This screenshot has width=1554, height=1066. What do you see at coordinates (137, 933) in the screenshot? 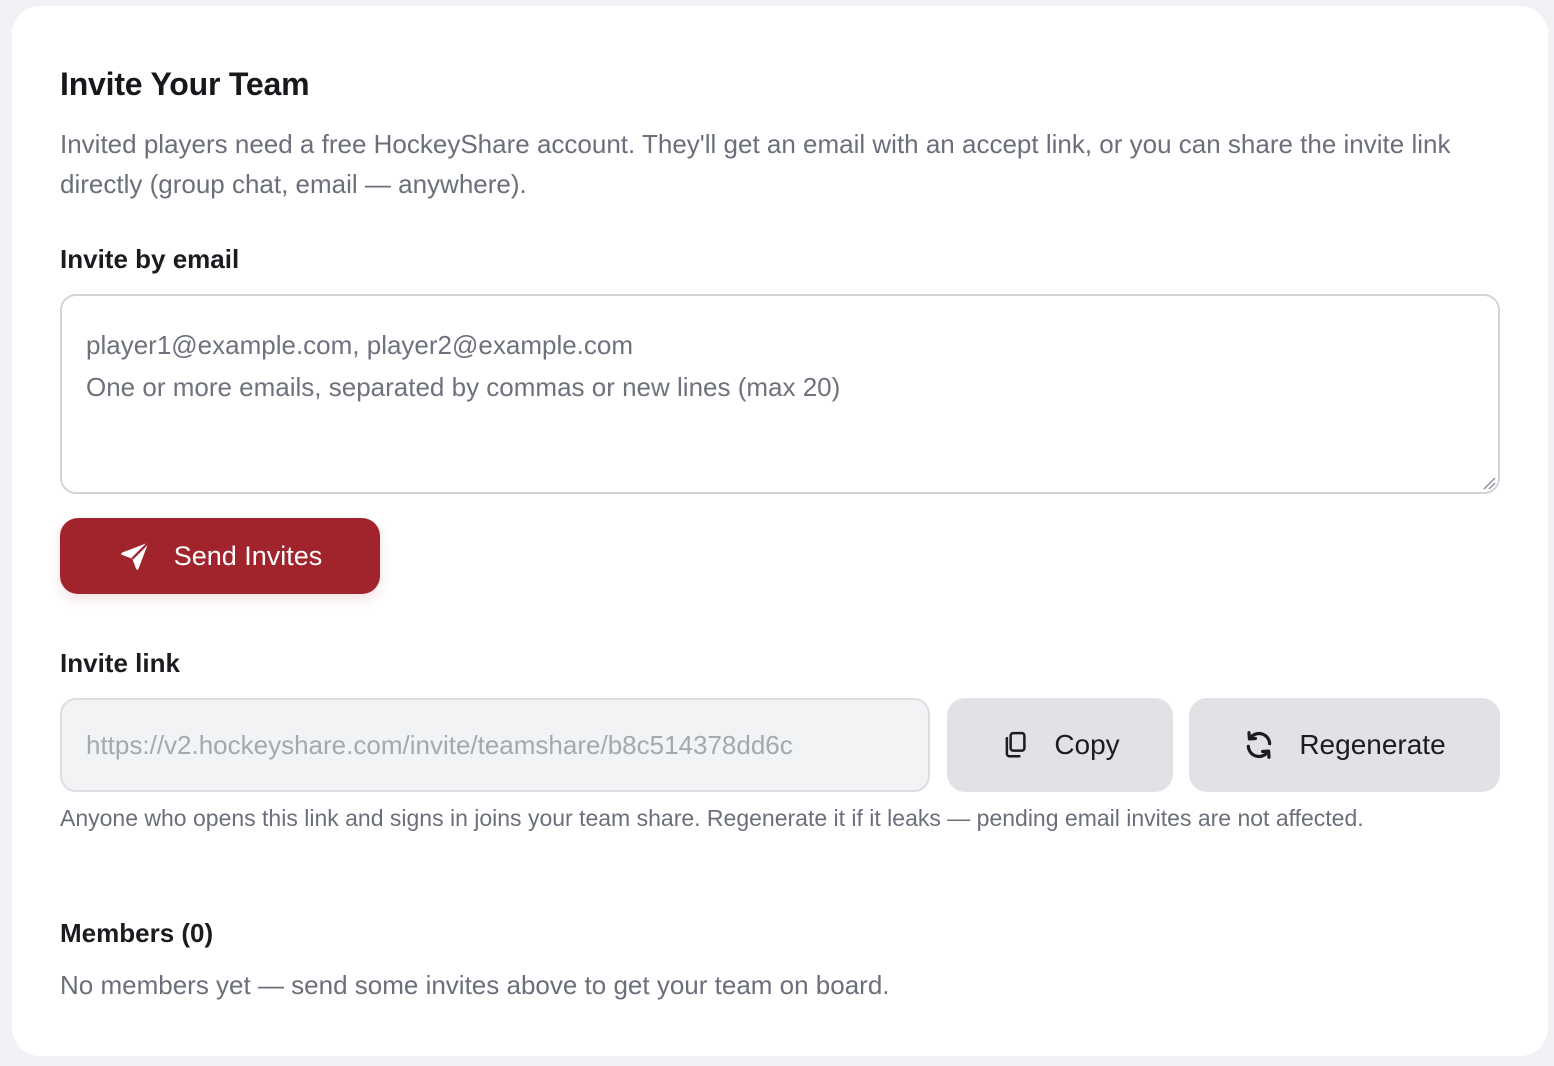
I see `members-heading: Members (0)` at bounding box center [137, 933].